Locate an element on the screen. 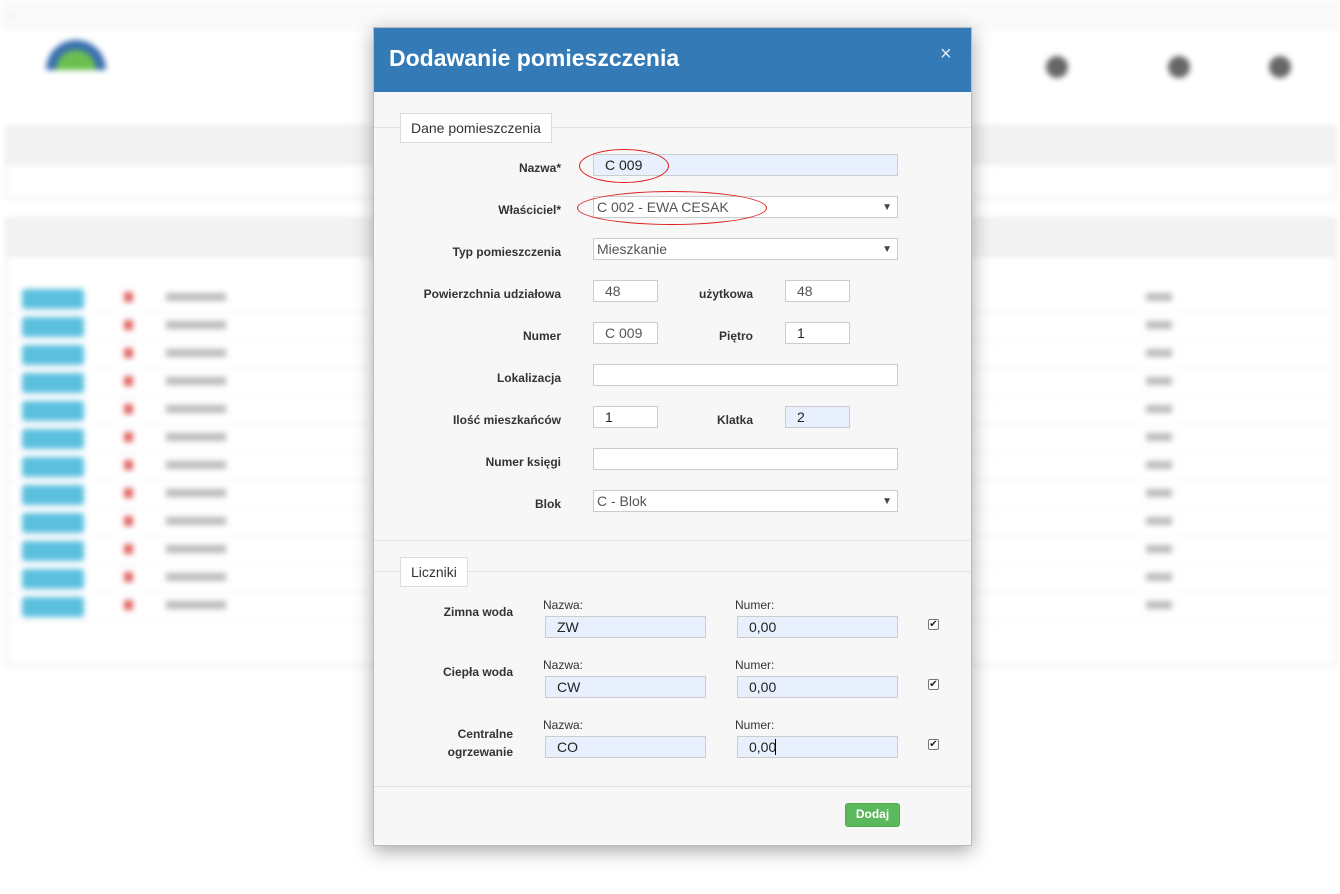  section-room-legend: Dane pomieszczenia is located at coordinates (476, 128).